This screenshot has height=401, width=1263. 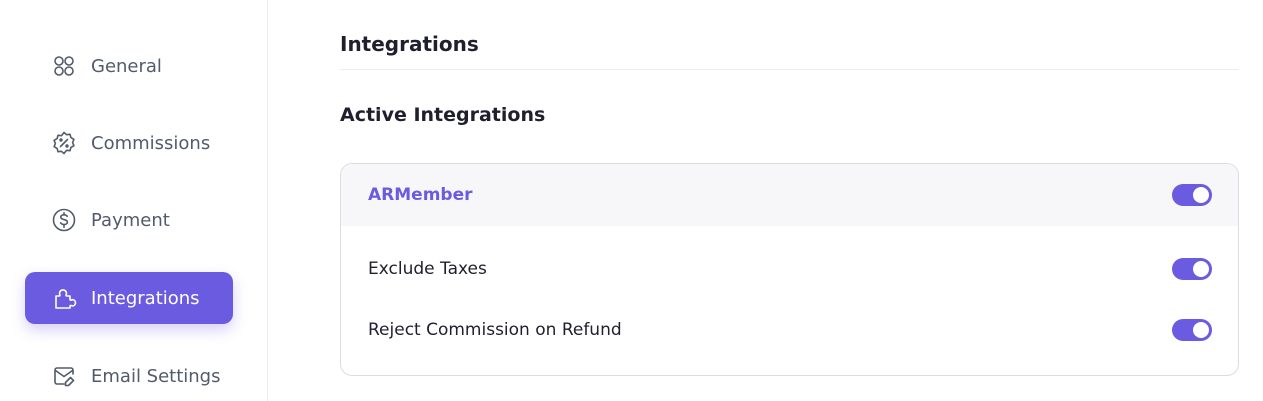 I want to click on sidebar-item-general: General, so click(x=129, y=66).